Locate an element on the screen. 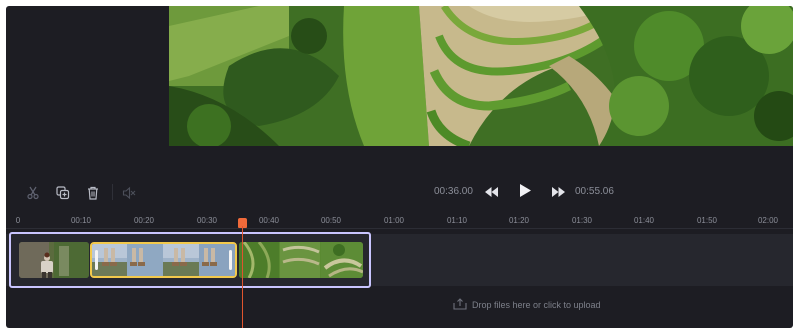  upload-dropzone: Drop files here or click to upload is located at coordinates (527, 305).